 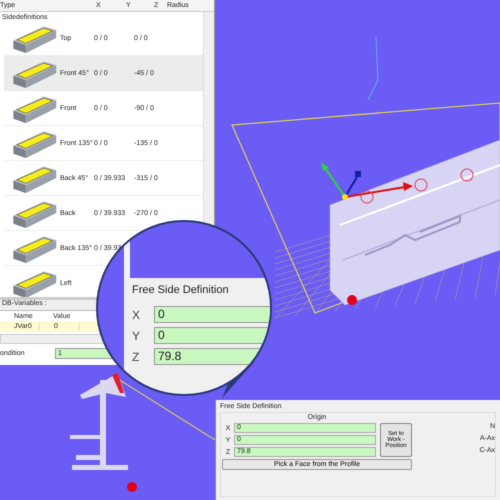 I want to click on panel-title: Free Side Definition, so click(x=181, y=290).